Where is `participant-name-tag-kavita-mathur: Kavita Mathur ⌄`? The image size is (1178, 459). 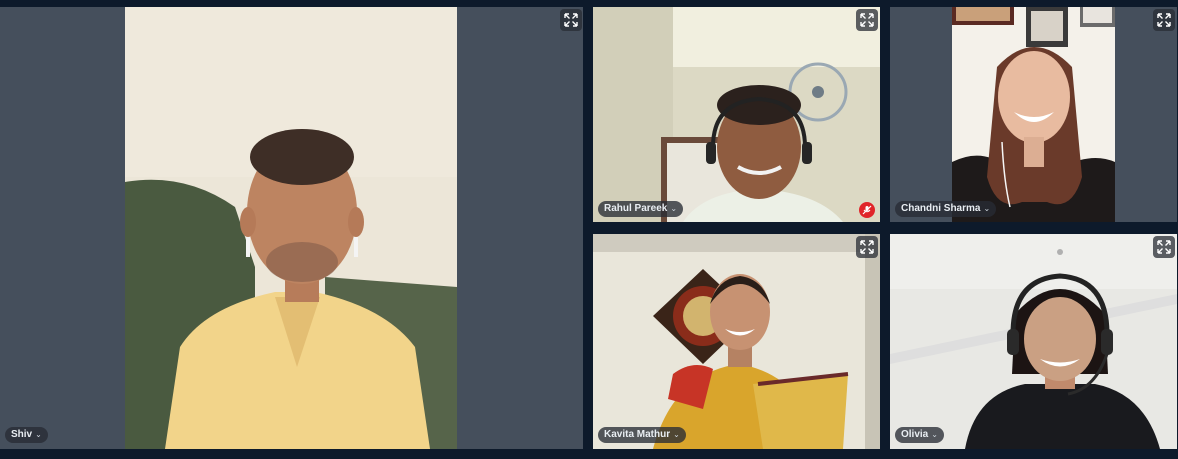 participant-name-tag-kavita-mathur: Kavita Mathur ⌄ is located at coordinates (642, 435).